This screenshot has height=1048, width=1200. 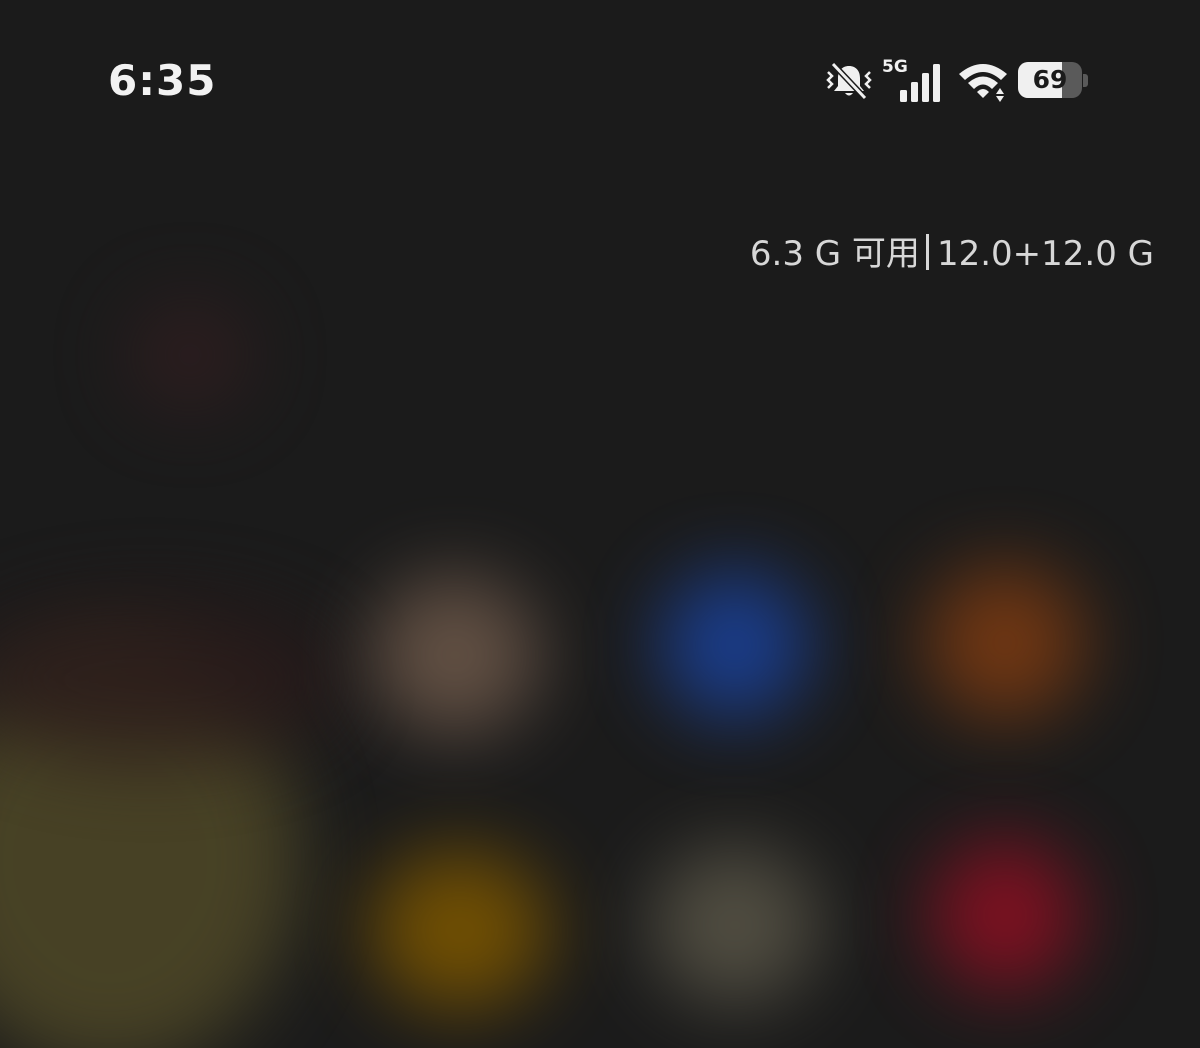 I want to click on battery-icon: 69, so click(x=1053, y=81).